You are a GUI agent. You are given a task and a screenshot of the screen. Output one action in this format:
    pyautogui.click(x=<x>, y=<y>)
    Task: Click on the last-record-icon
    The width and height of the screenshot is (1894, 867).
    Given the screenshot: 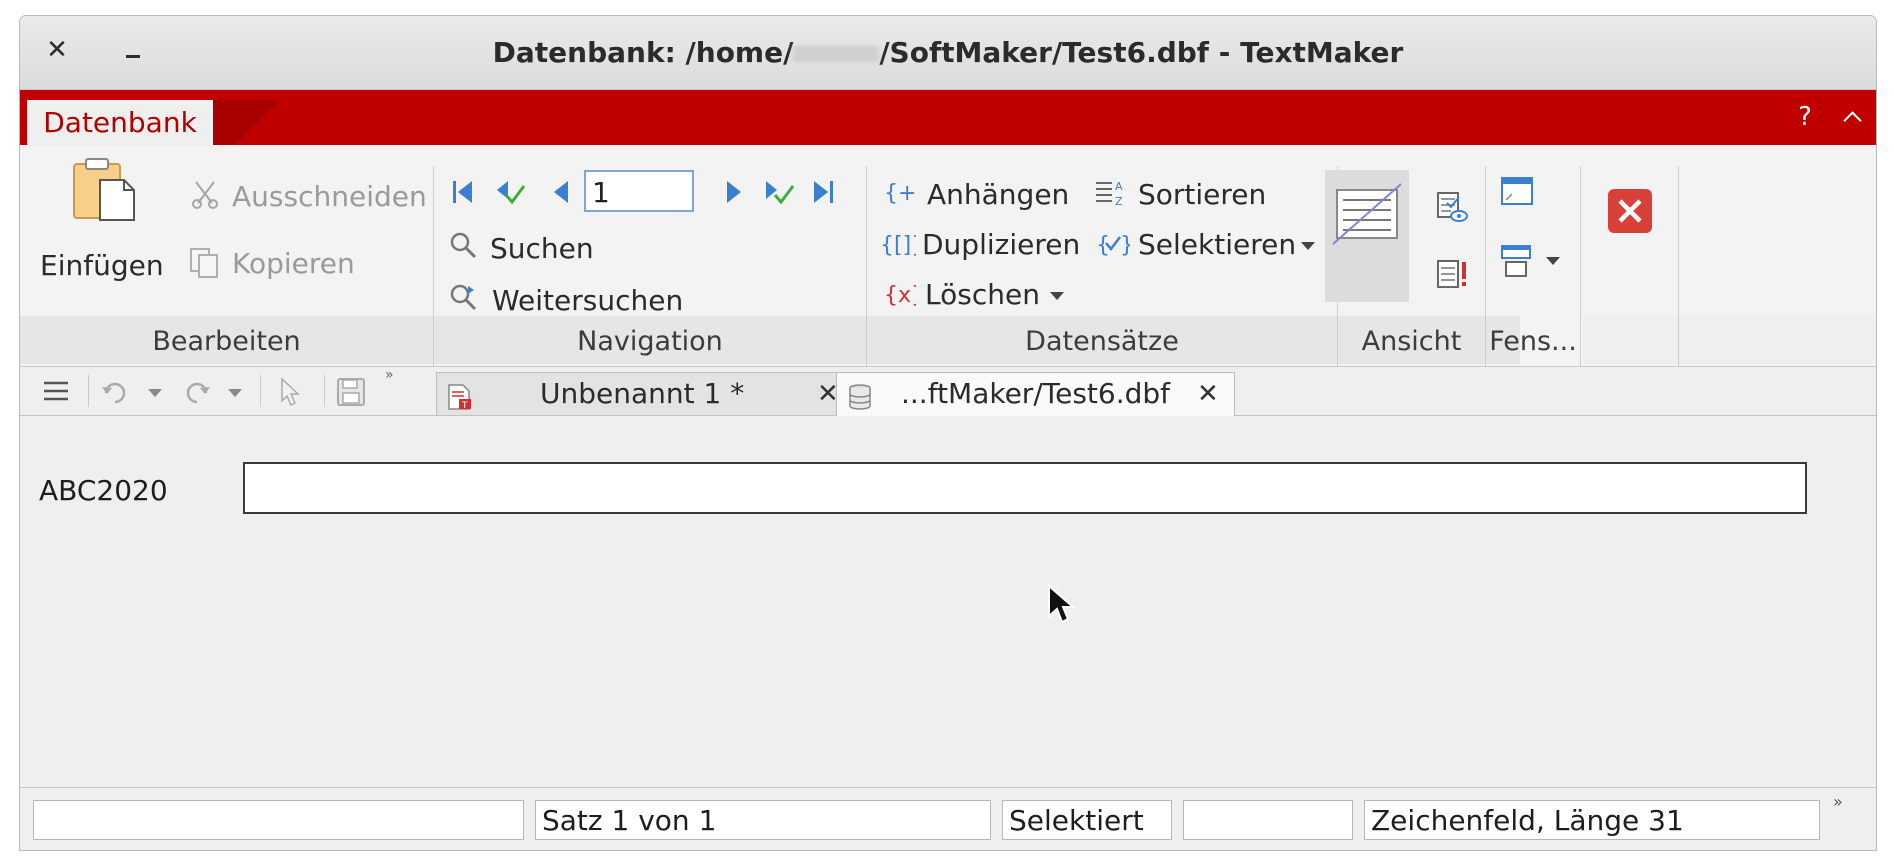 What is the action you would take?
    pyautogui.click(x=823, y=194)
    